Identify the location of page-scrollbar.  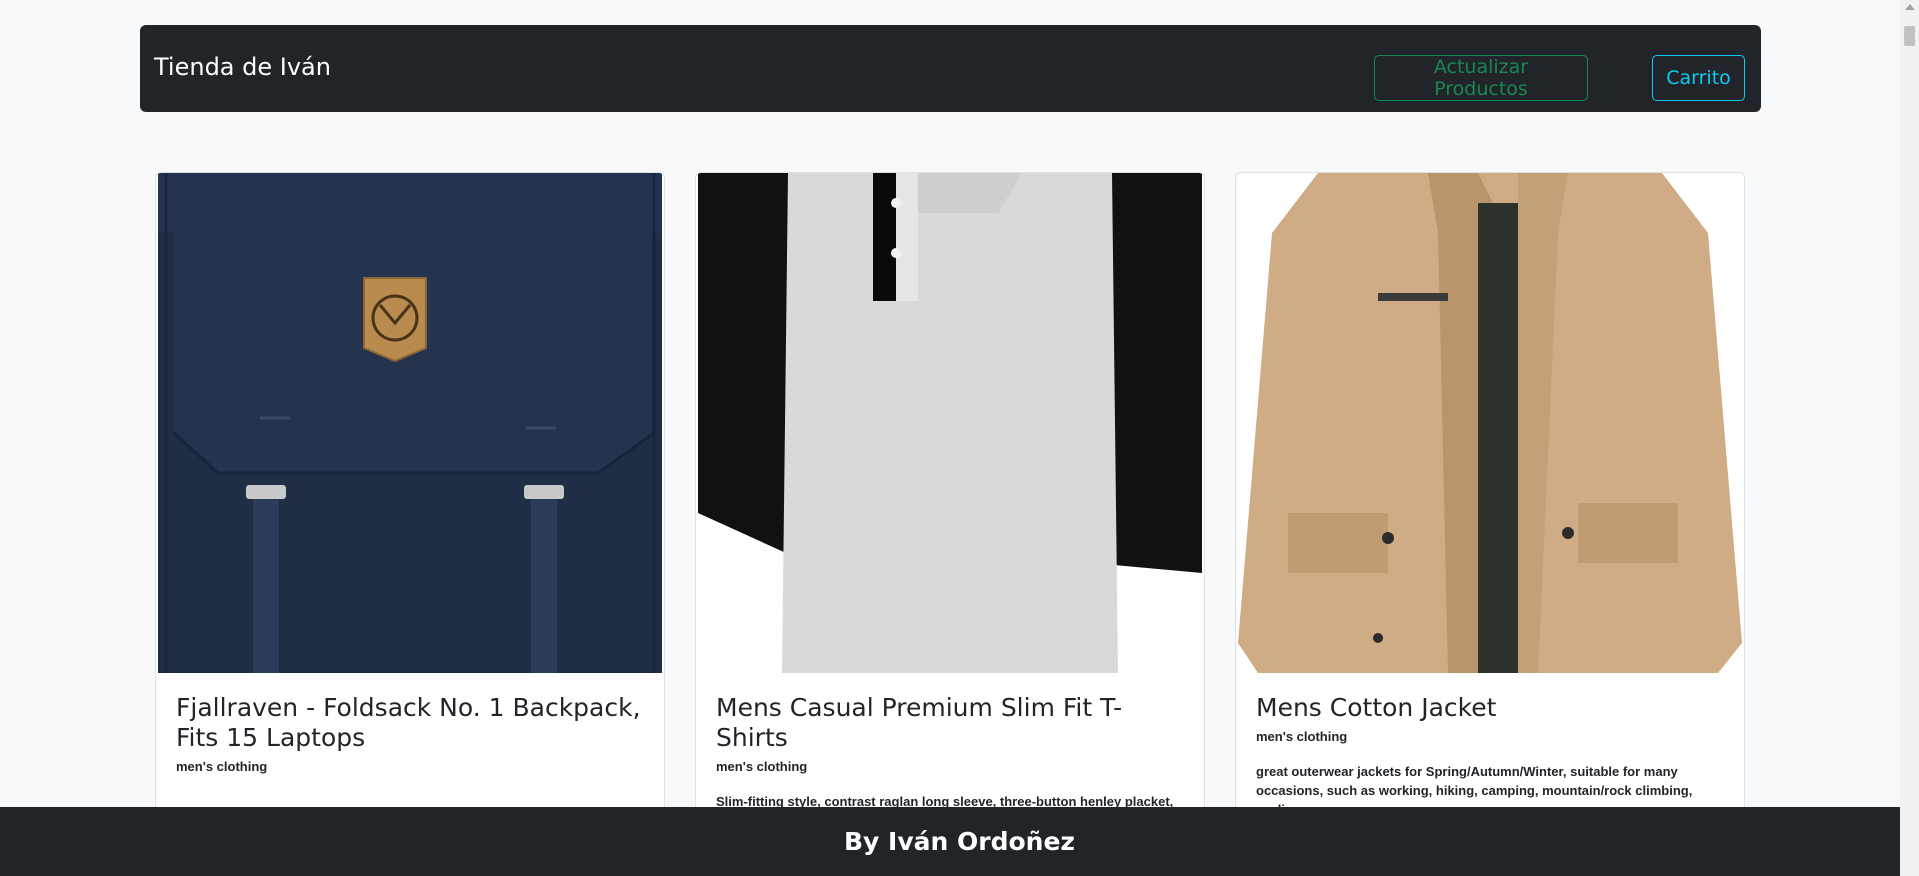
(1909, 438).